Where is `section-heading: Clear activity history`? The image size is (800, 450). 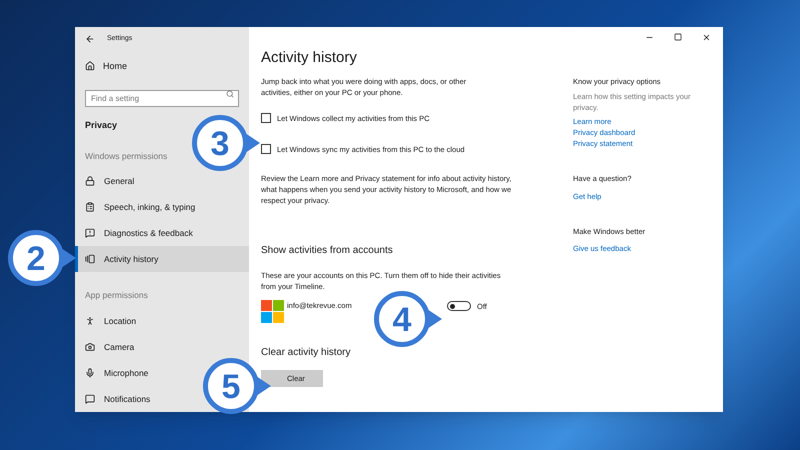
section-heading: Clear activity history is located at coordinates (306, 353).